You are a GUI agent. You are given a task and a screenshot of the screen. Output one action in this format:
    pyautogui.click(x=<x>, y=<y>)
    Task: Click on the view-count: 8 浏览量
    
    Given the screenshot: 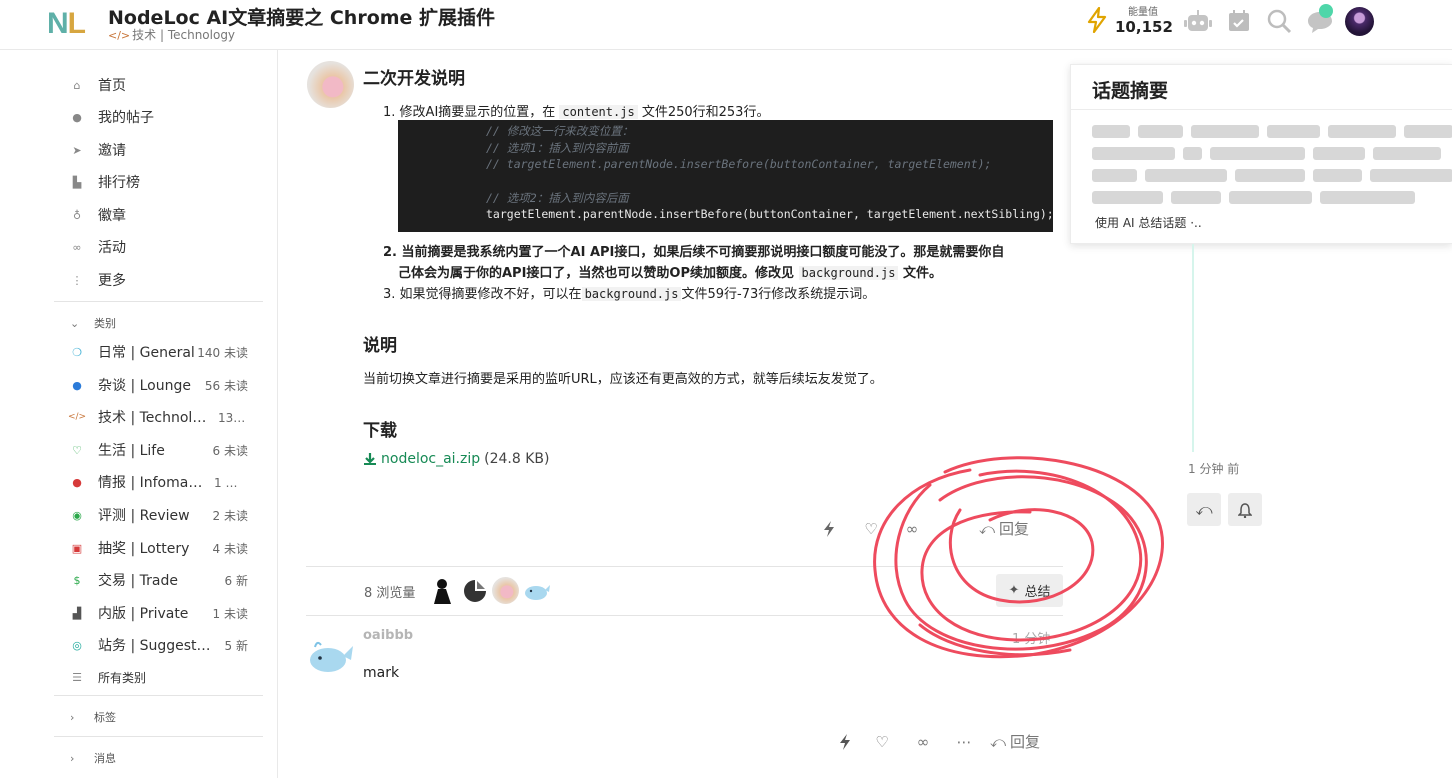 What is the action you would take?
    pyautogui.click(x=390, y=593)
    